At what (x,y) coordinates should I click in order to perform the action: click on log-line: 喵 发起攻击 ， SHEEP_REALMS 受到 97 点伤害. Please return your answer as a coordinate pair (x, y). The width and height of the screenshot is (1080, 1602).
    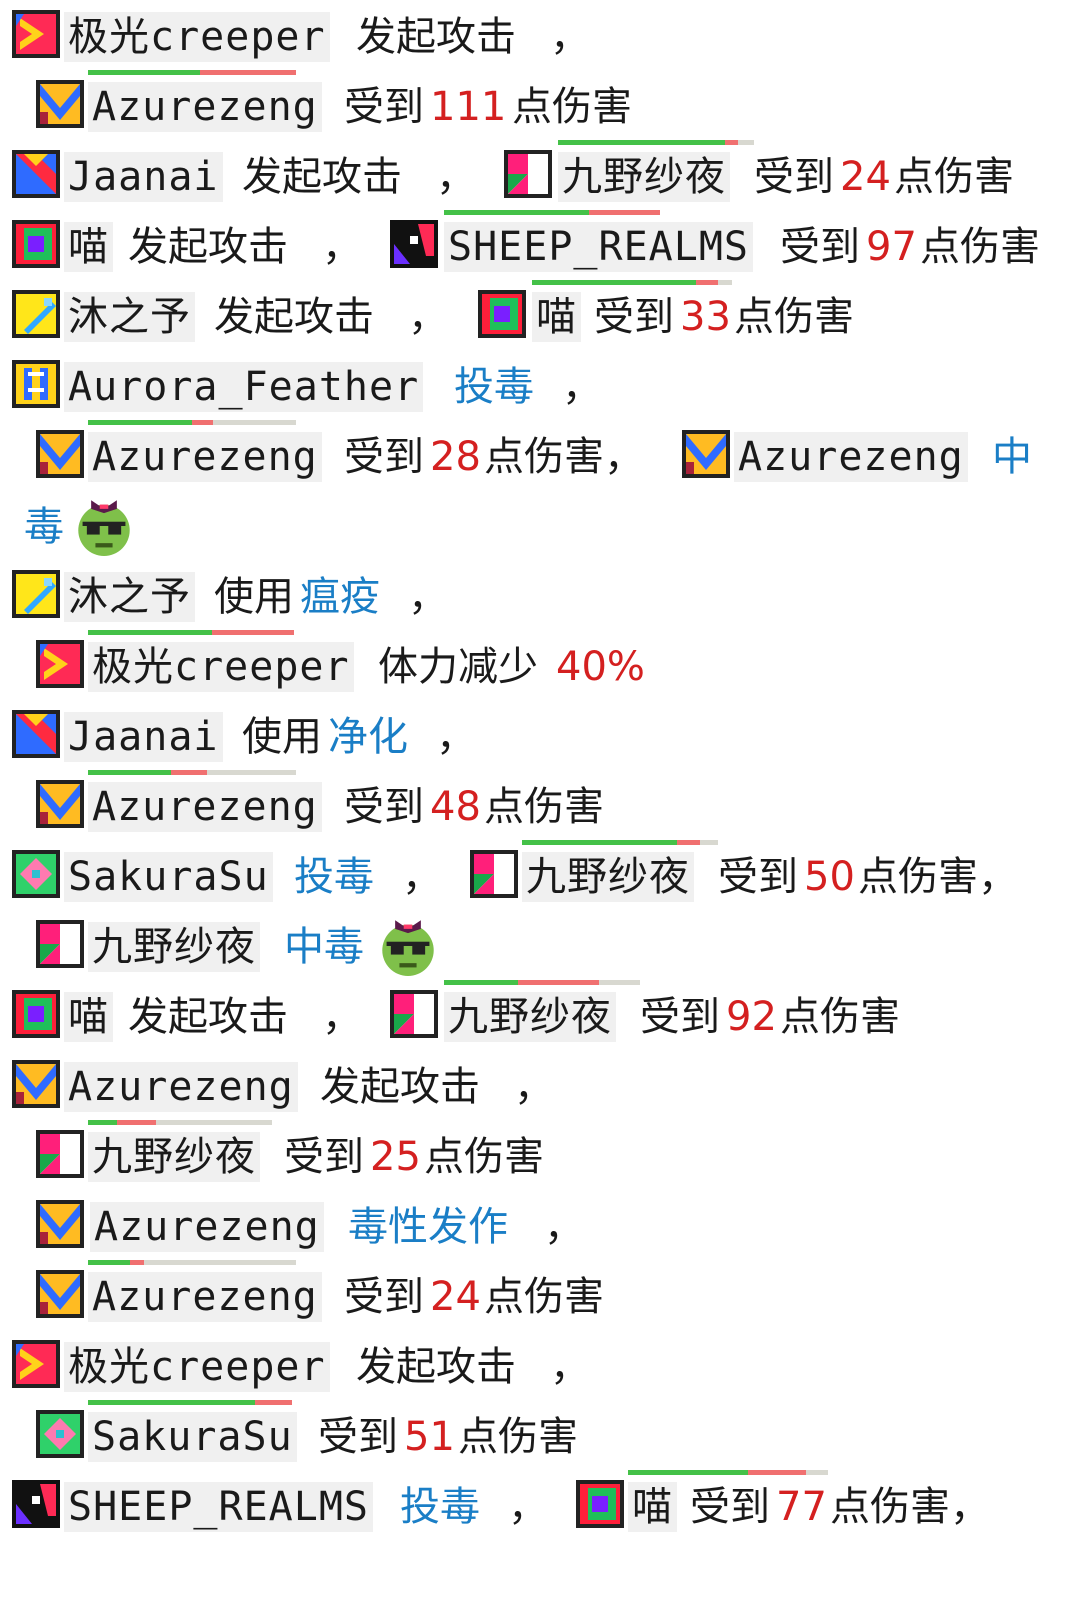
    Looking at the image, I should click on (540, 245).